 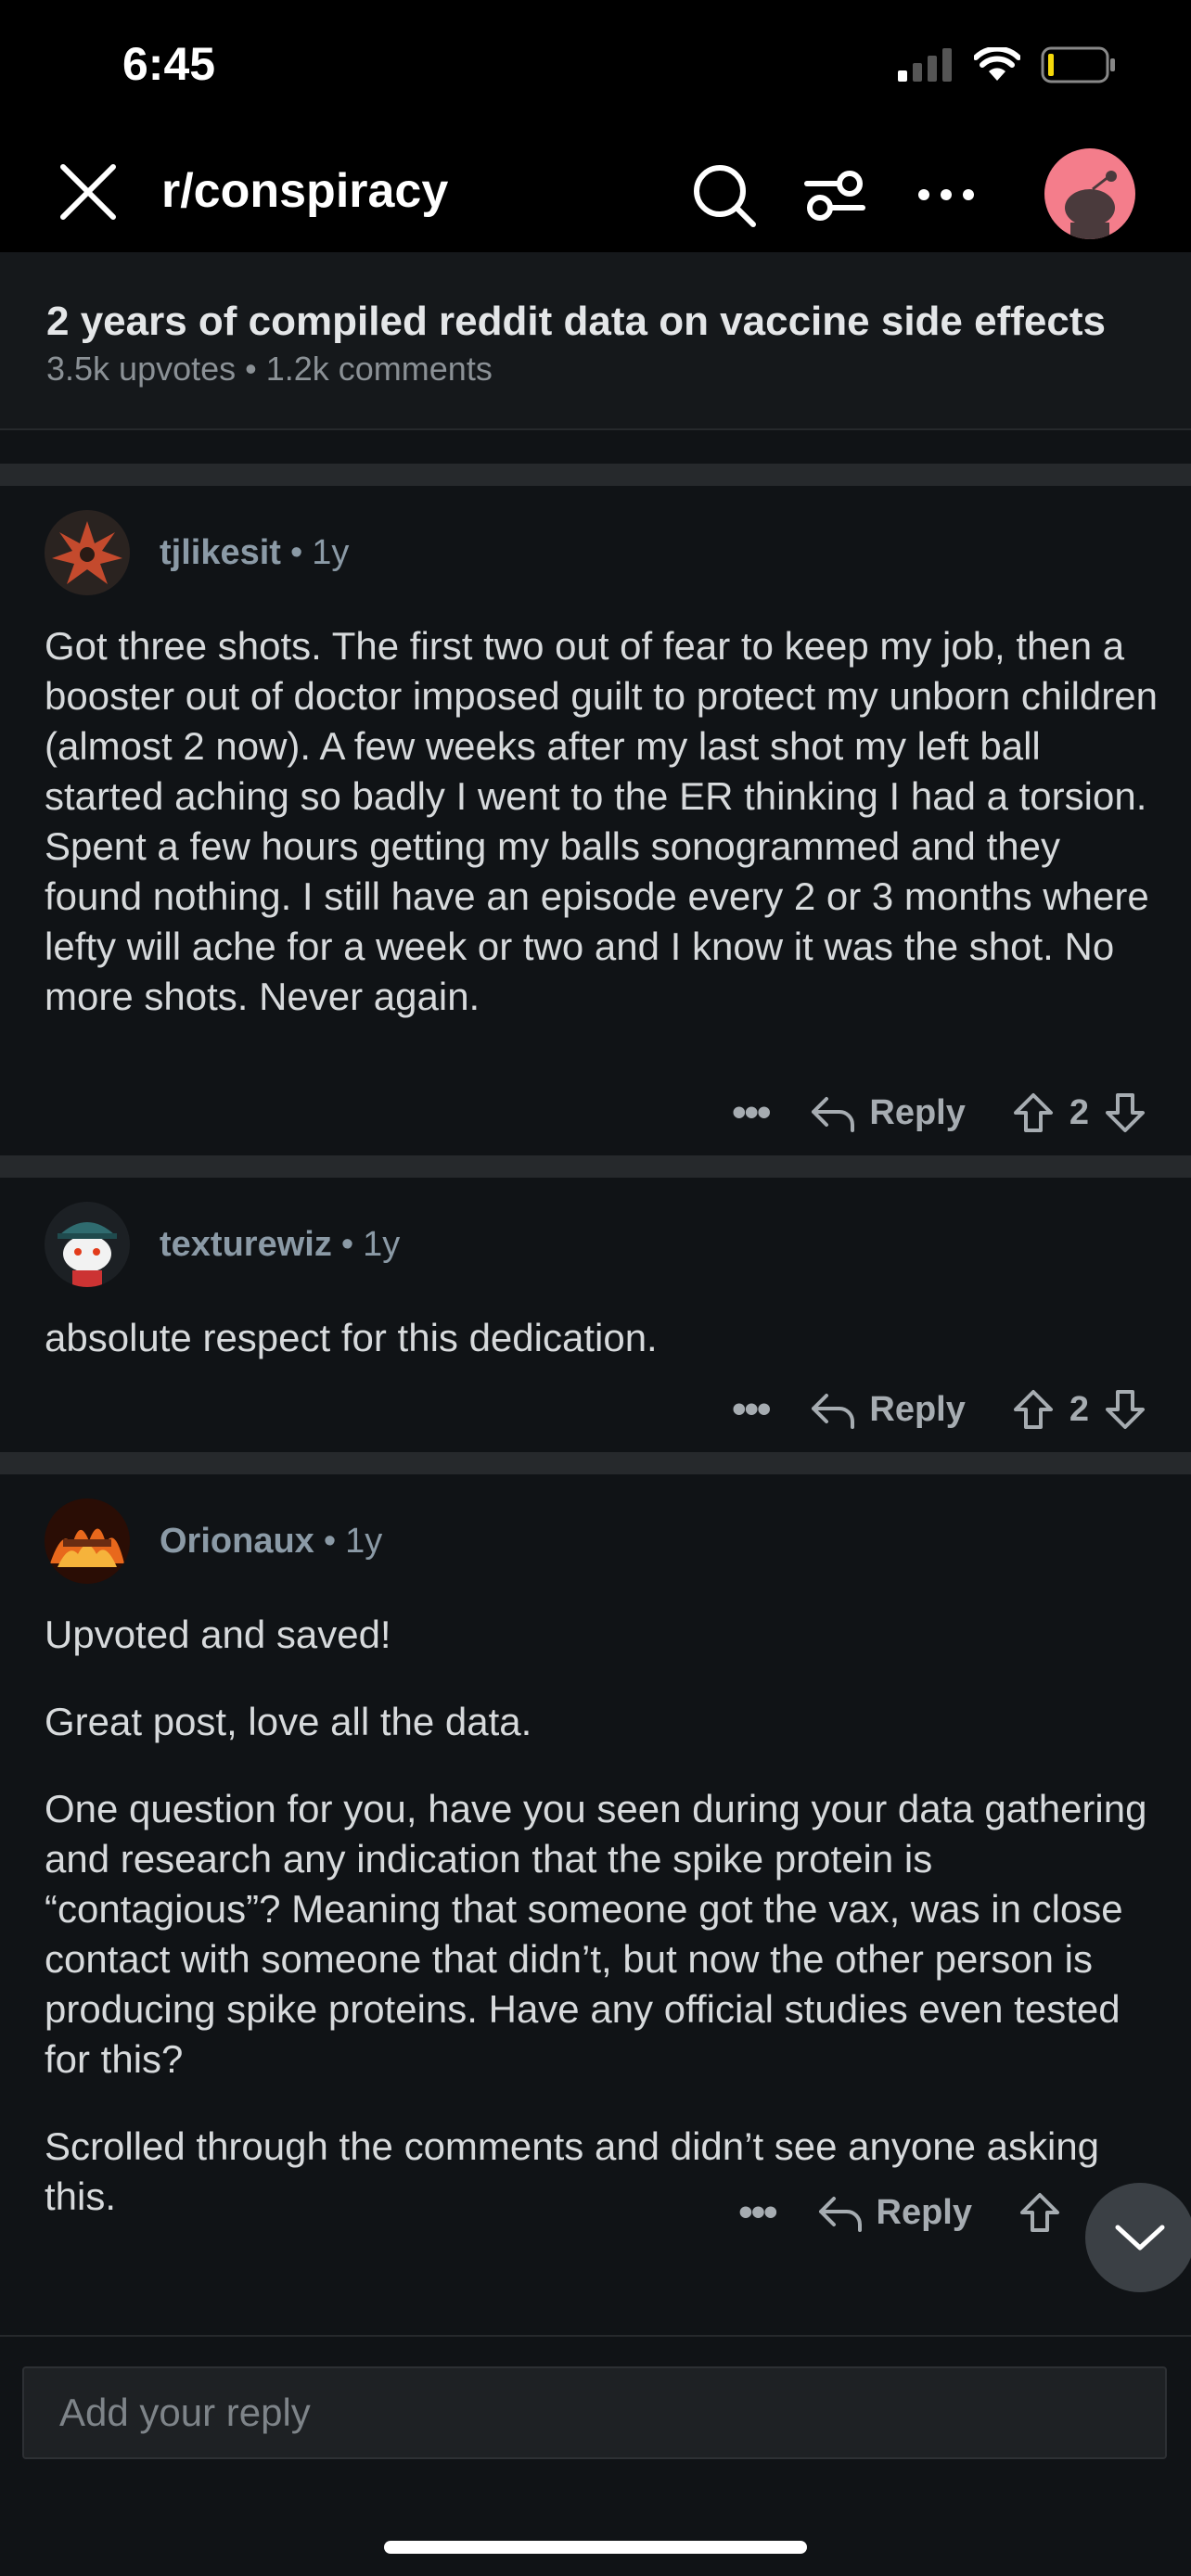 I want to click on reply-bar: Add your reply, so click(x=595, y=2406).